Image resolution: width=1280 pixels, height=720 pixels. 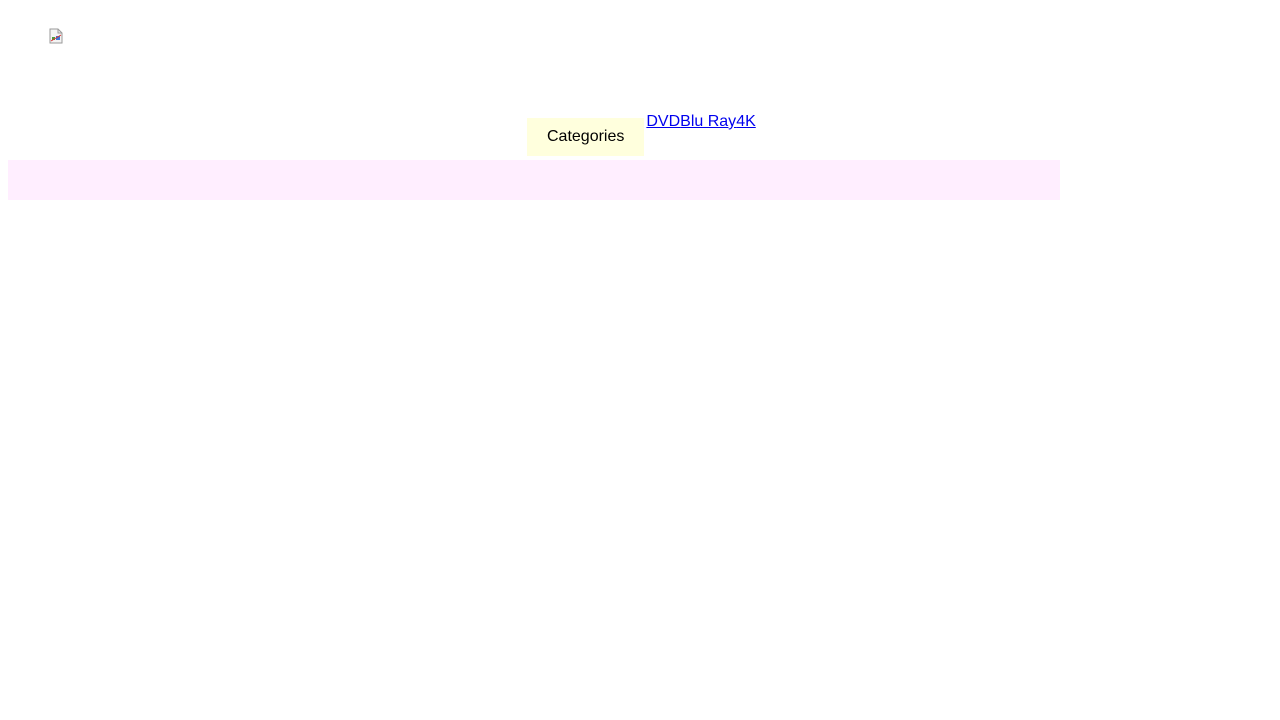 I want to click on broken-image-icon, so click(x=56, y=36).